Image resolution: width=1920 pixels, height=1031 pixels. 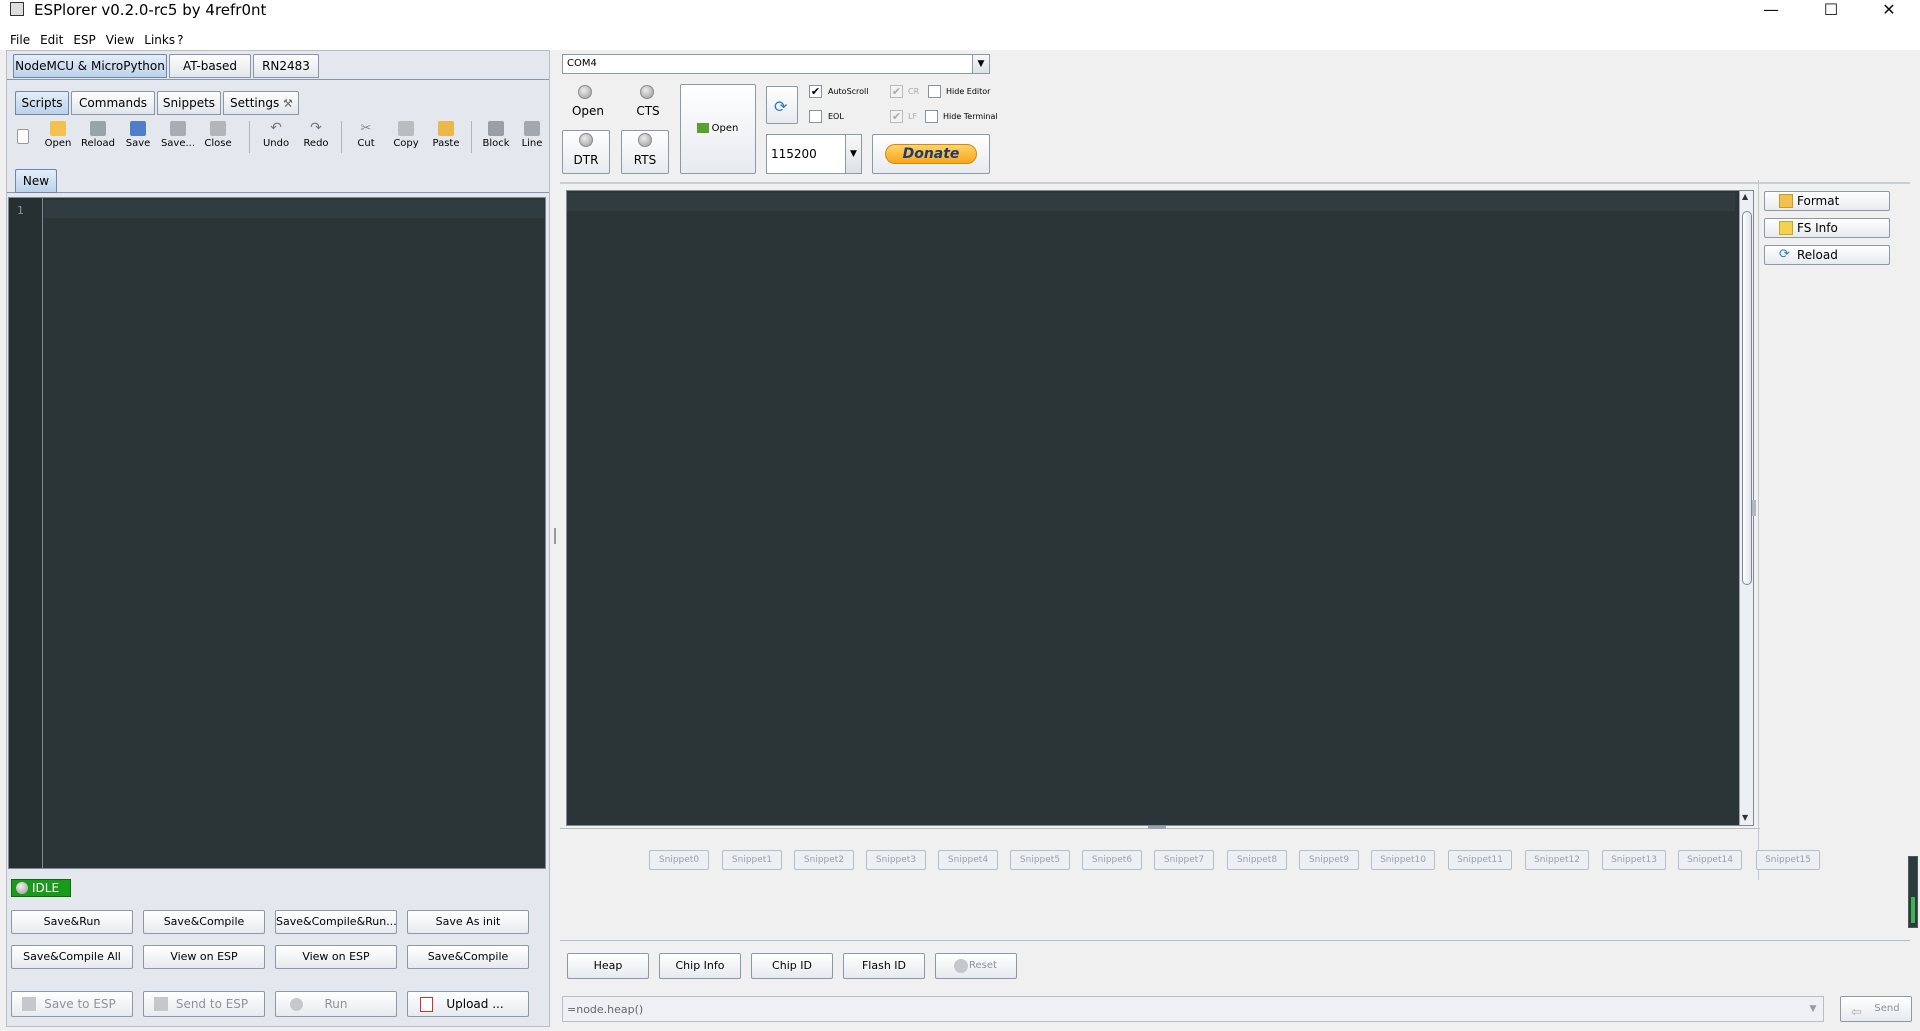 I want to click on snippet-button-6: Snippet6, so click(x=1112, y=860).